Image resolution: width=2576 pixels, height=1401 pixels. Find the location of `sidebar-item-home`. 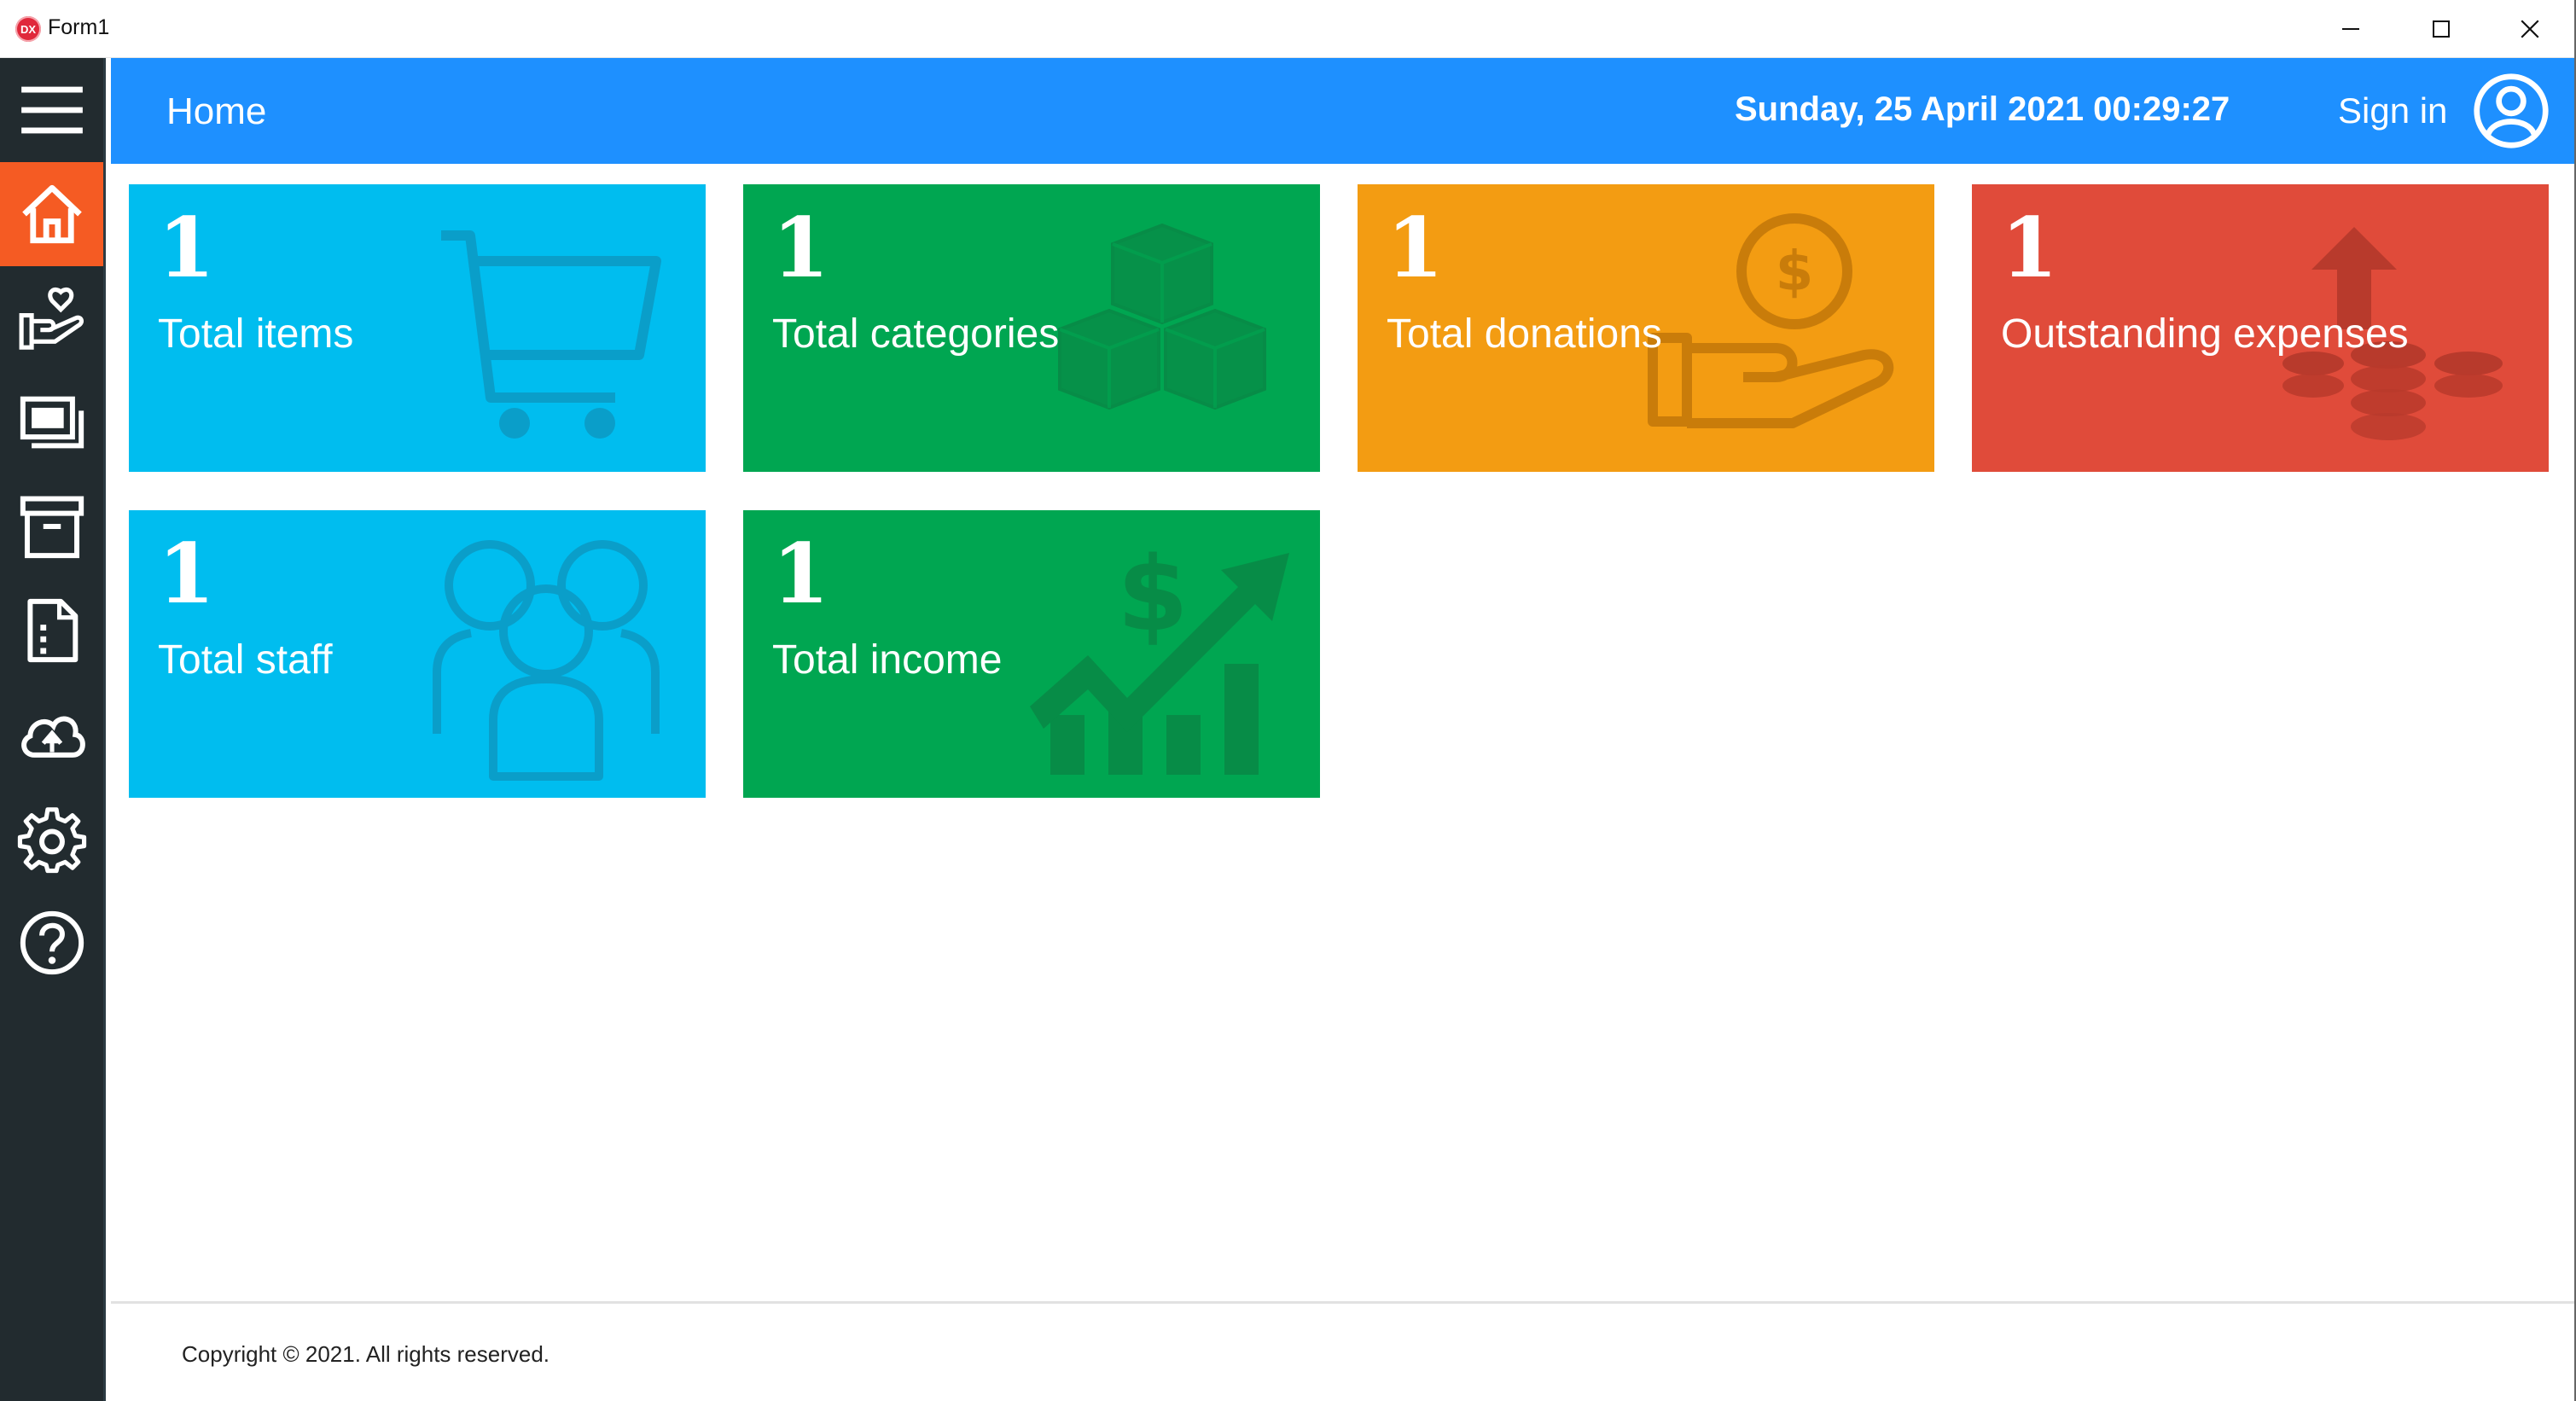

sidebar-item-home is located at coordinates (51, 214).